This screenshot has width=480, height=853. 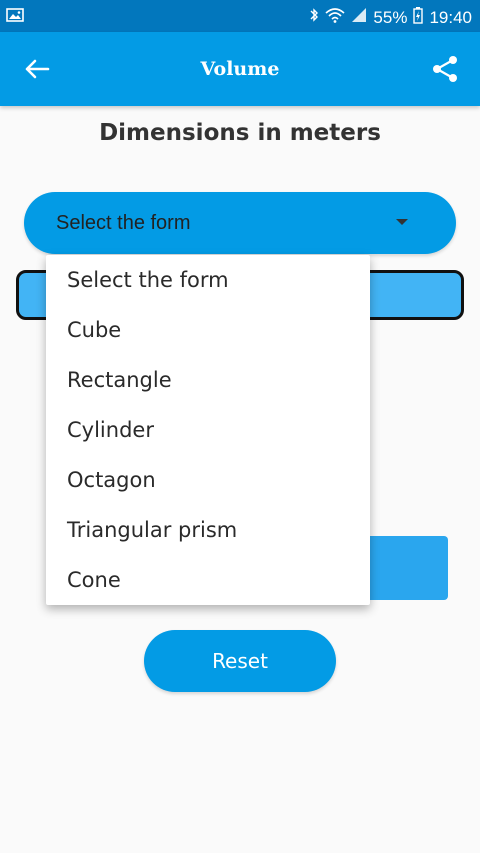 I want to click on reset-button: Reset, so click(x=240, y=661).